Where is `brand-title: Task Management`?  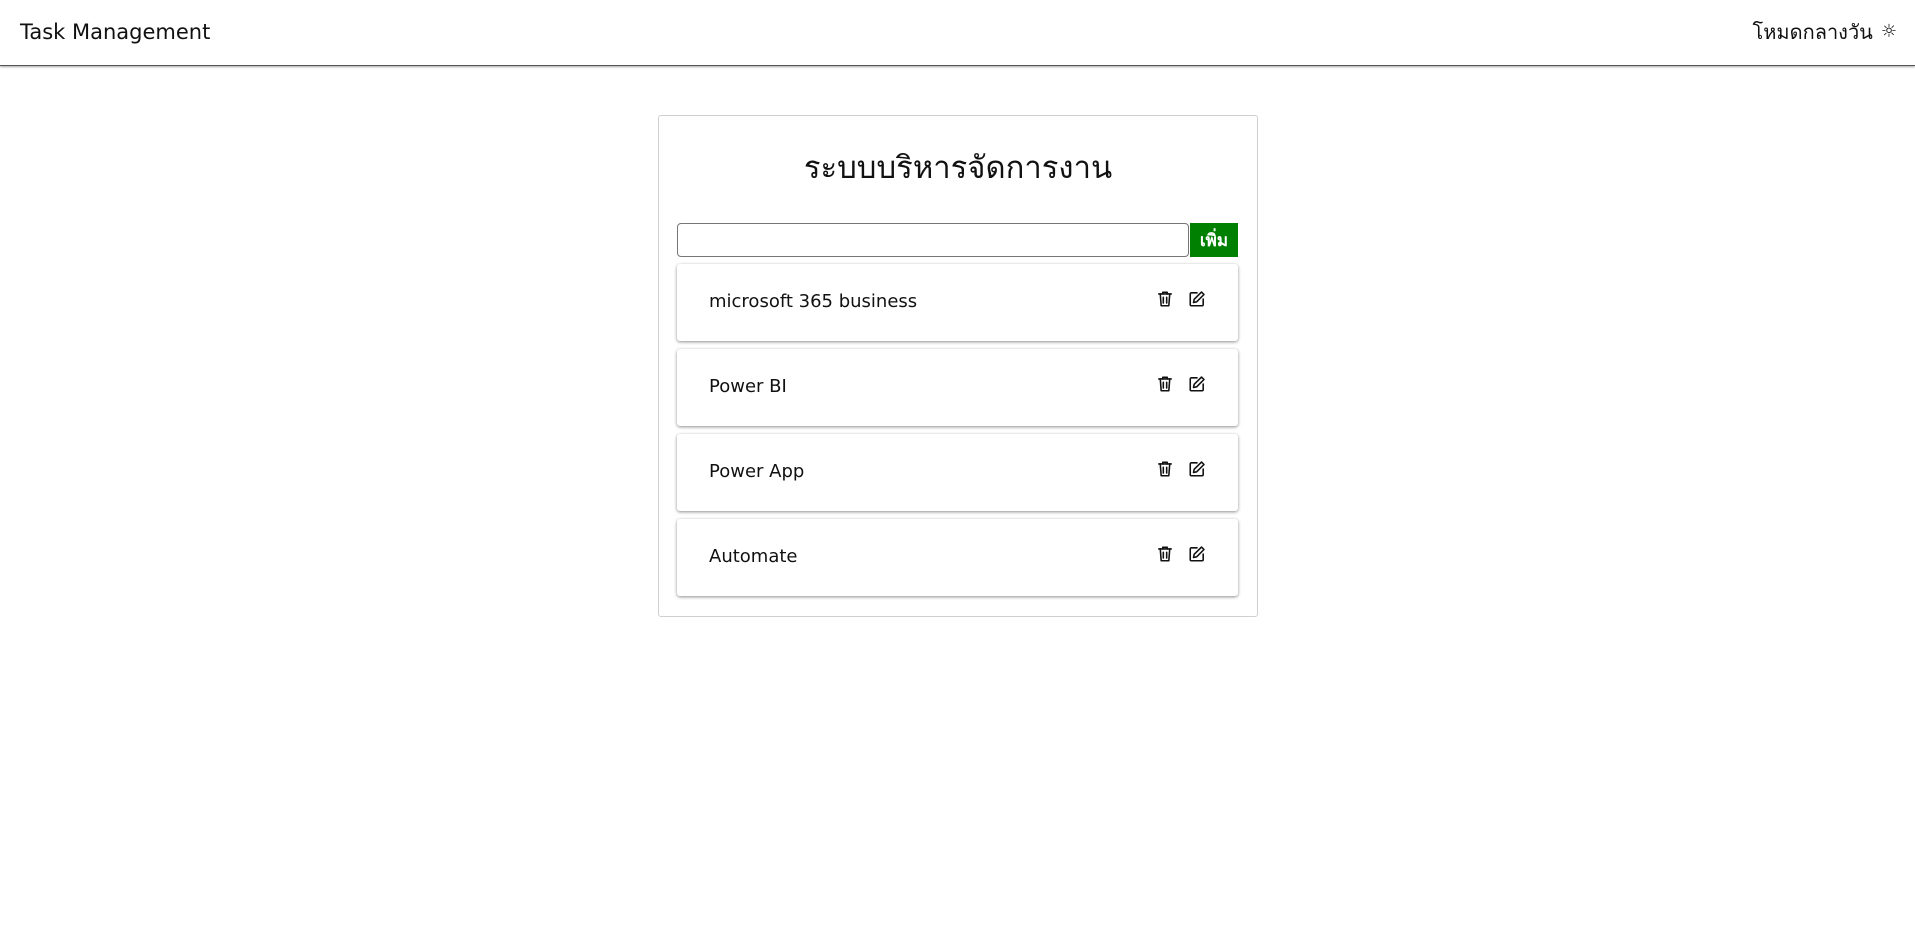 brand-title: Task Management is located at coordinates (115, 32).